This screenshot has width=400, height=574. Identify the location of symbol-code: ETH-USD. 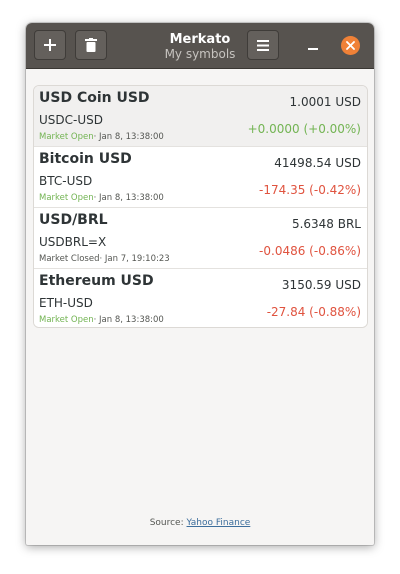
(66, 303).